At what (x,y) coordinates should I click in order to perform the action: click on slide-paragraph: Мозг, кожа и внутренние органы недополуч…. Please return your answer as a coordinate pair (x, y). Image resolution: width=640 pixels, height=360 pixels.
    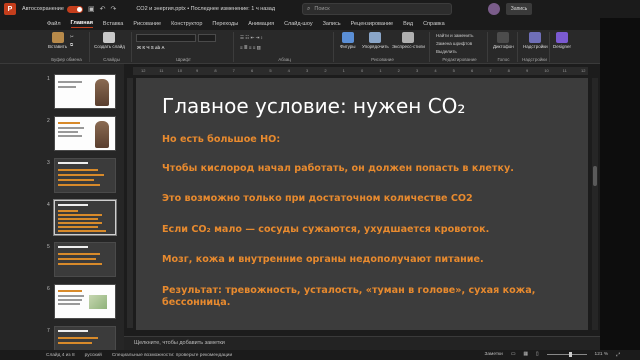
    Looking at the image, I should click on (323, 259).